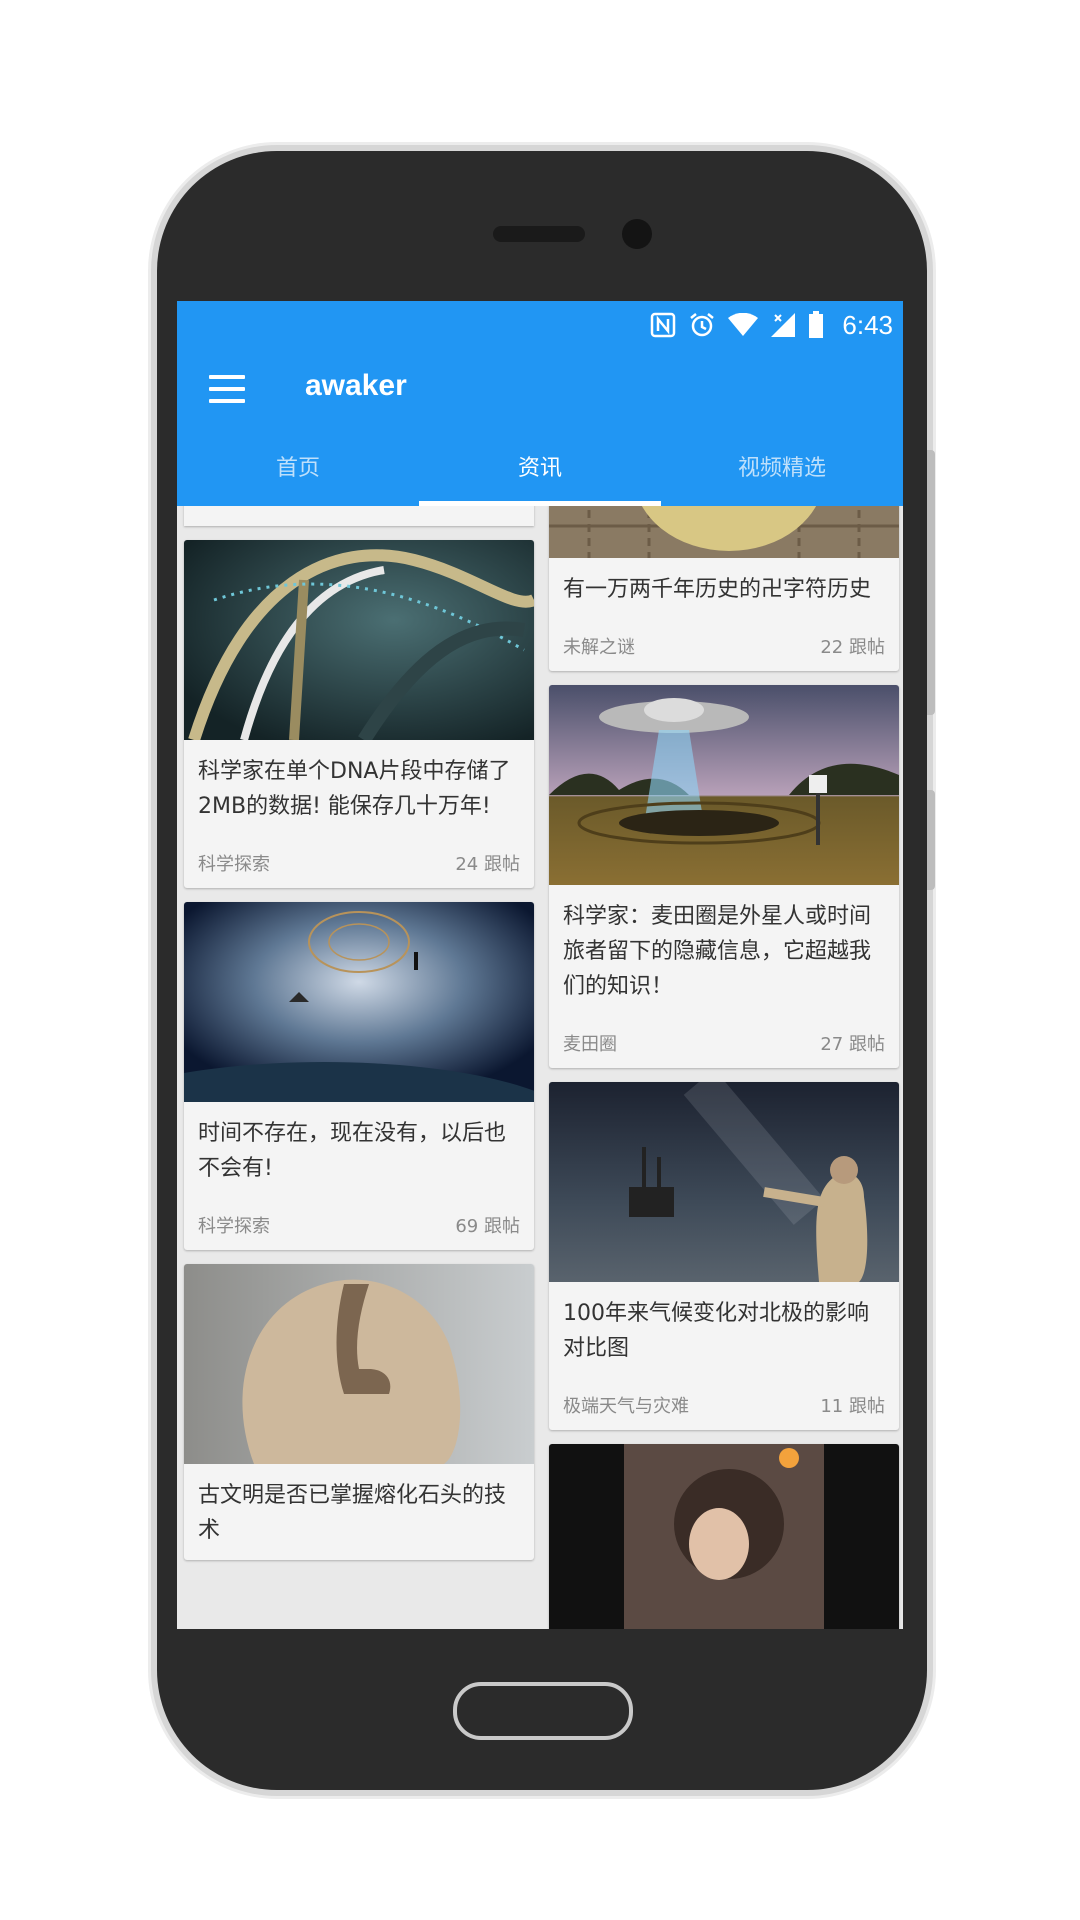  Describe the element at coordinates (626, 1406) in the screenshot. I see `card-category: 极端天气与灾难` at that location.